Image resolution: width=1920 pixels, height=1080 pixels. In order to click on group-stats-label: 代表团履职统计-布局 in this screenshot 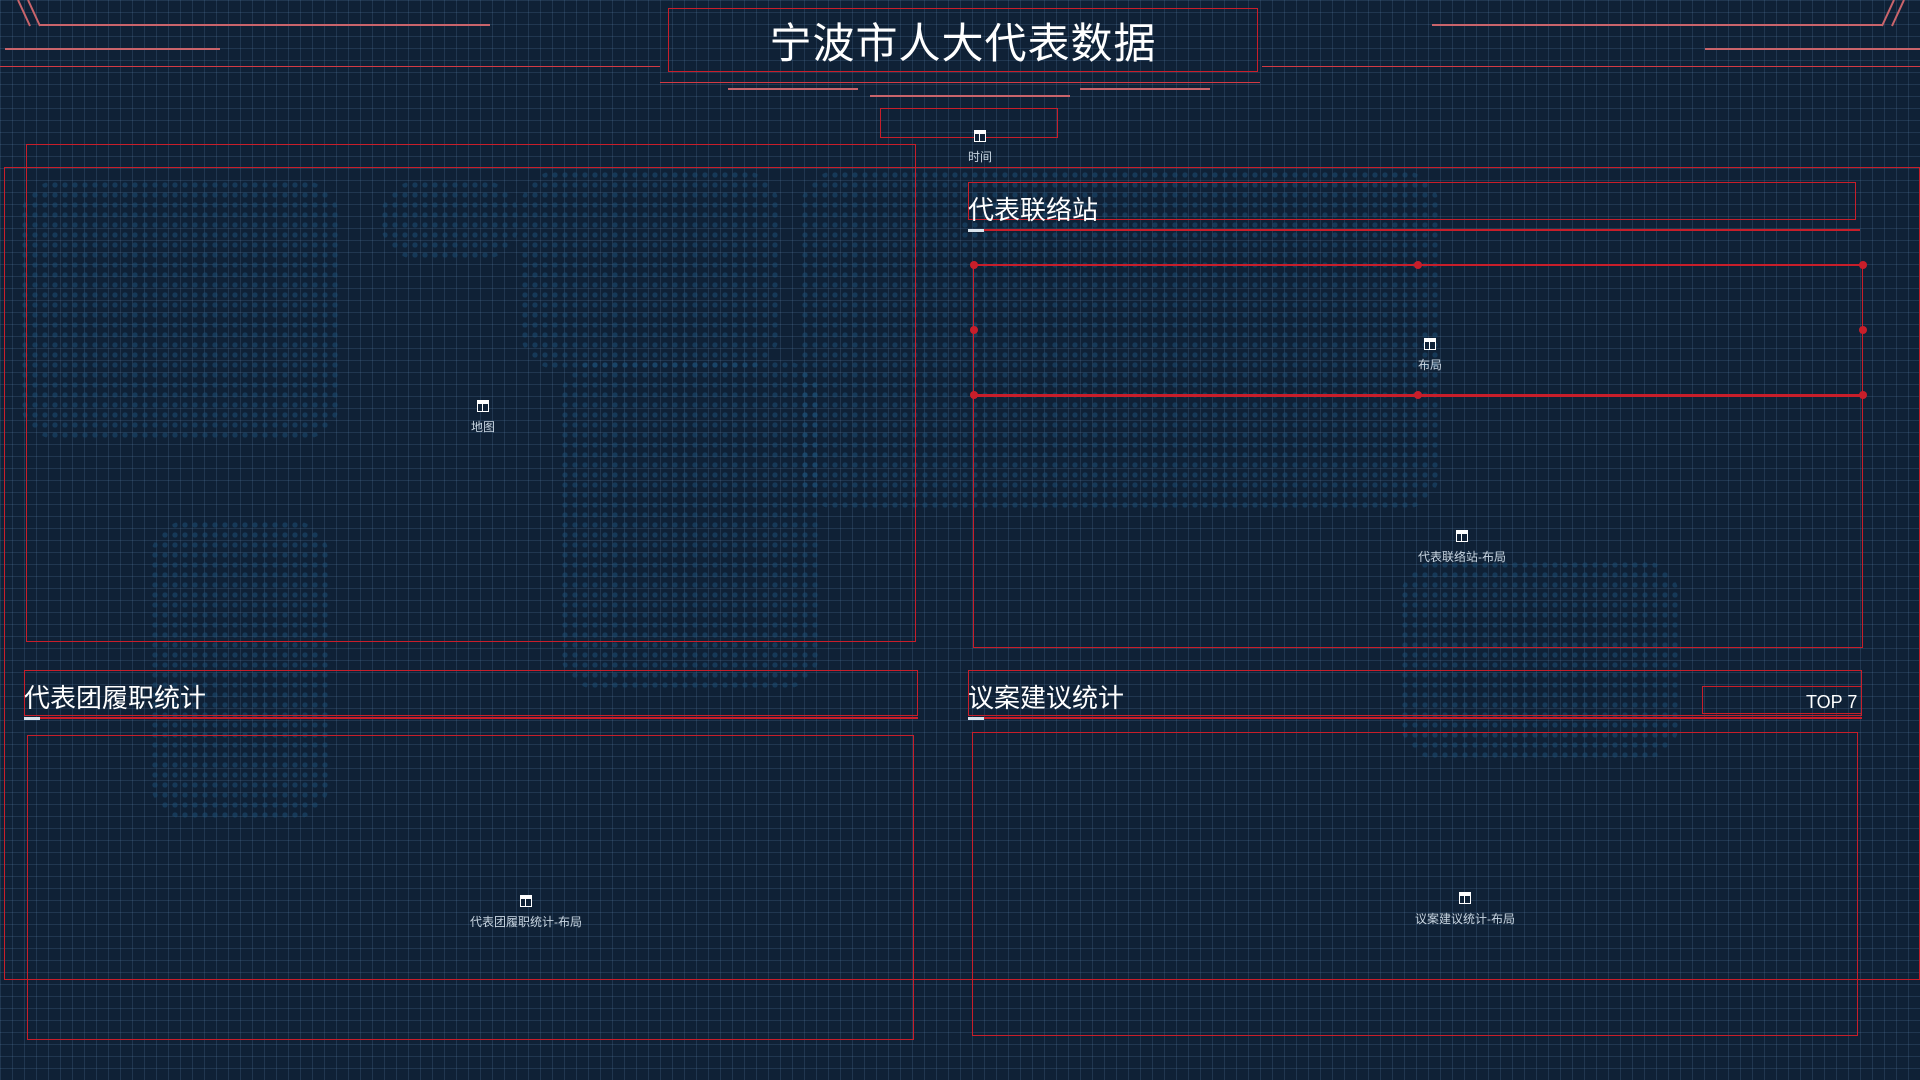, I will do `click(526, 922)`.